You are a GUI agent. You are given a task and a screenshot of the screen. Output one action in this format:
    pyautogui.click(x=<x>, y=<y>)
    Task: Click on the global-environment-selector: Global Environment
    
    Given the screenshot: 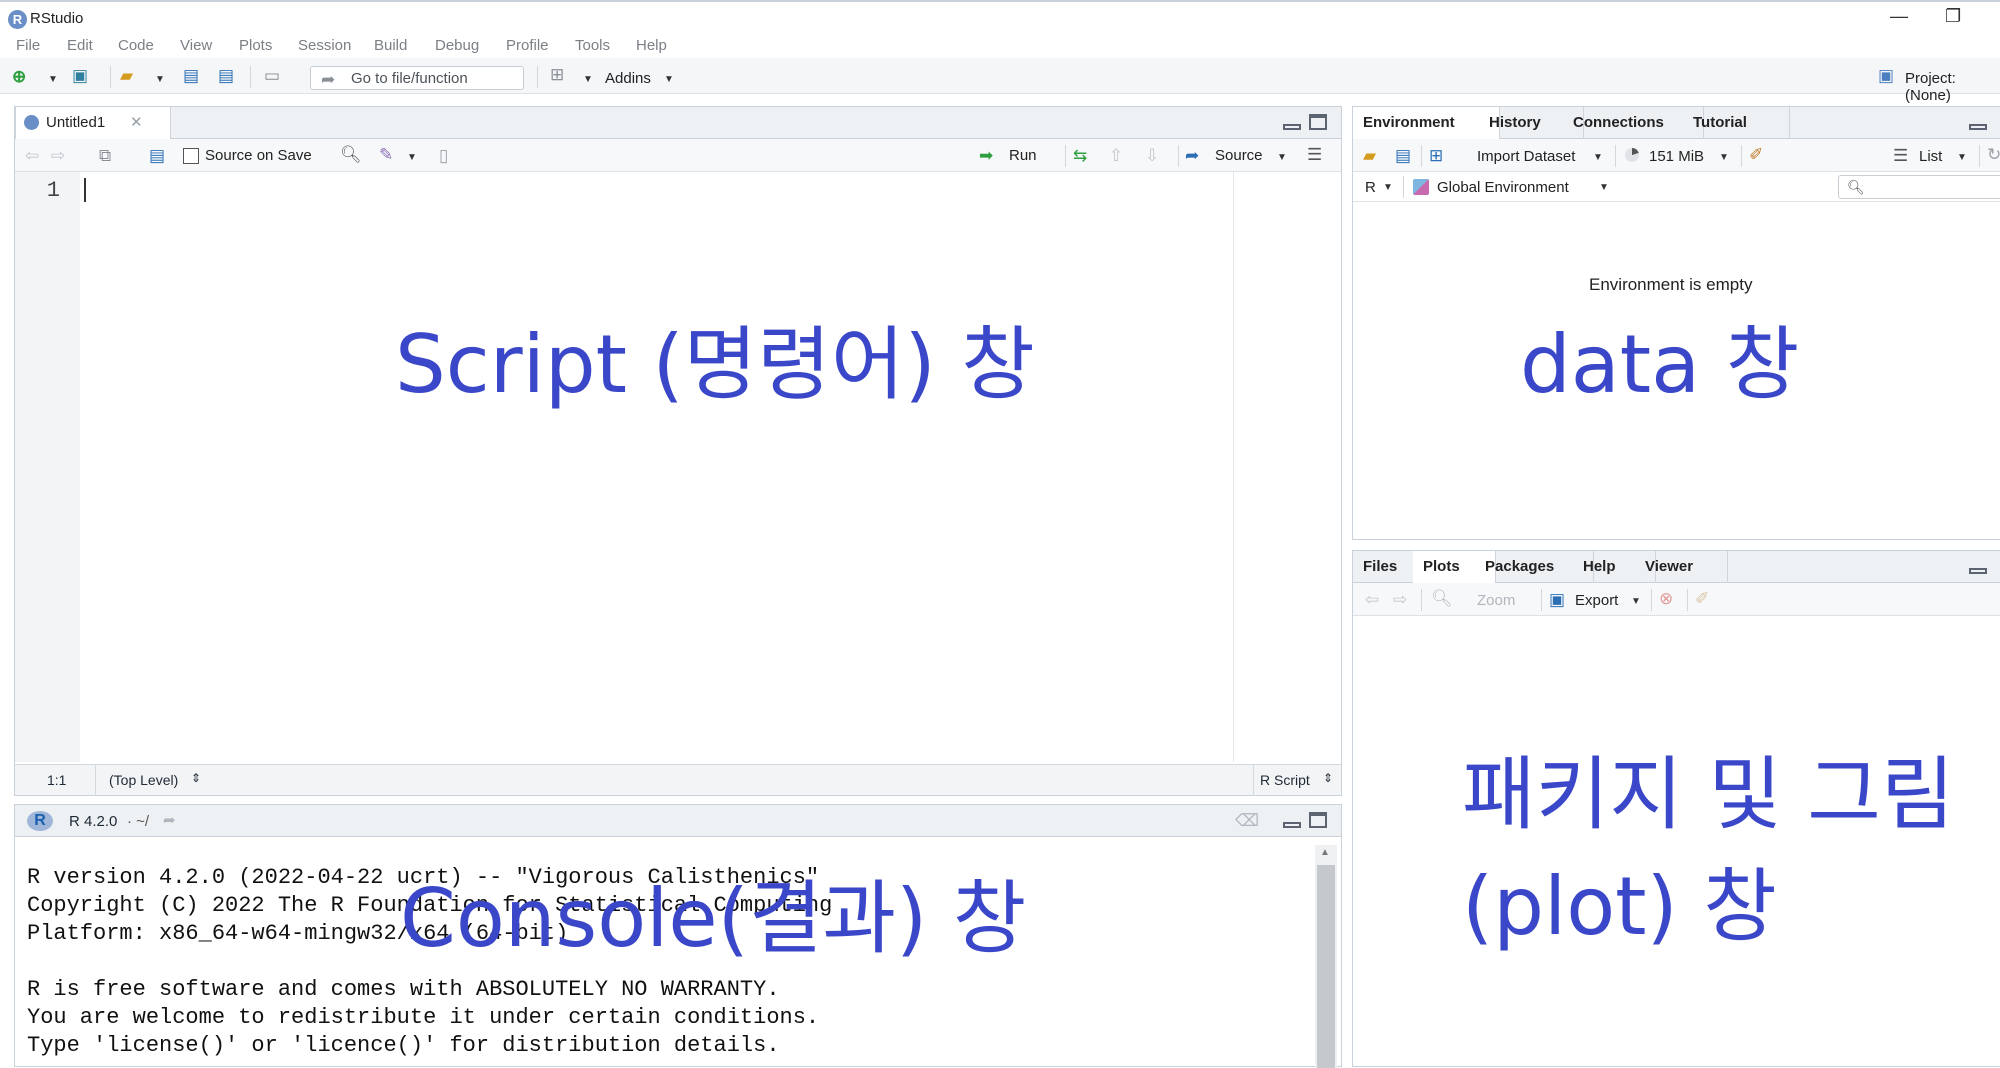 What is the action you would take?
    pyautogui.click(x=1503, y=187)
    